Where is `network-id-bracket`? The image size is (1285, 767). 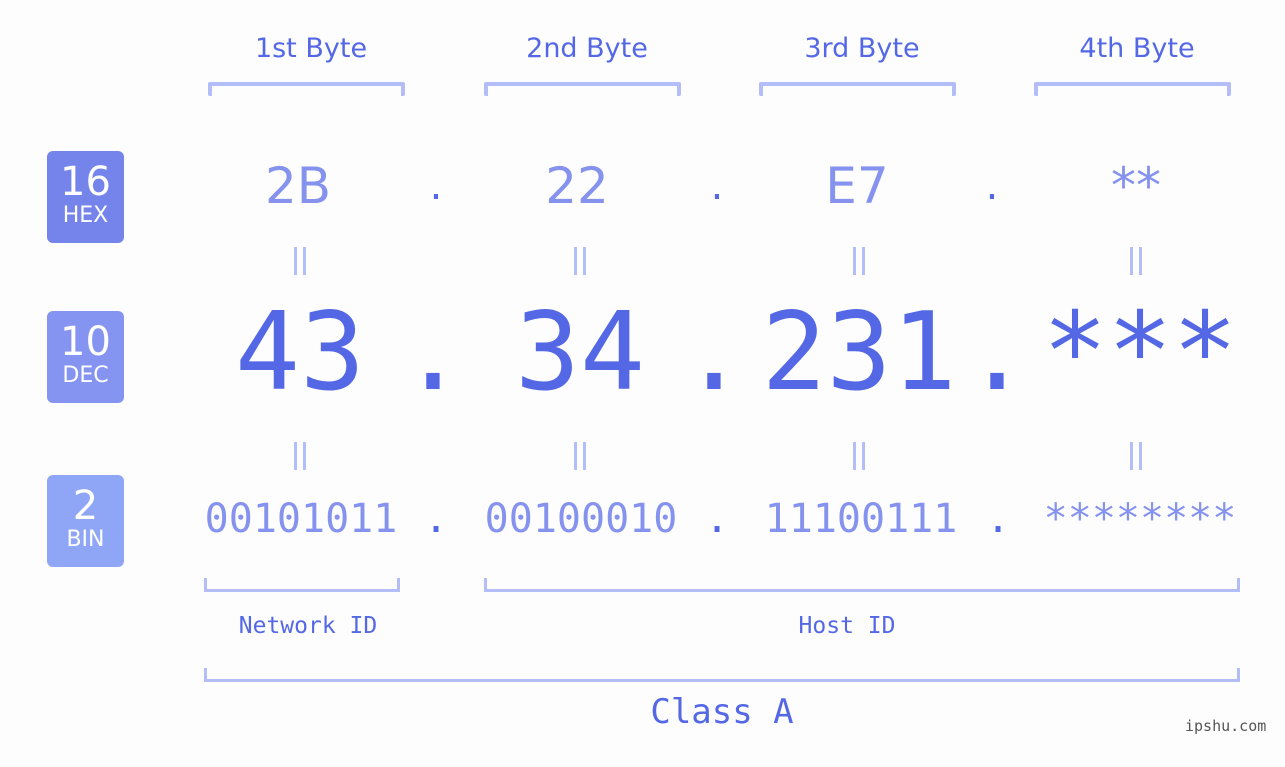
network-id-bracket is located at coordinates (302, 585).